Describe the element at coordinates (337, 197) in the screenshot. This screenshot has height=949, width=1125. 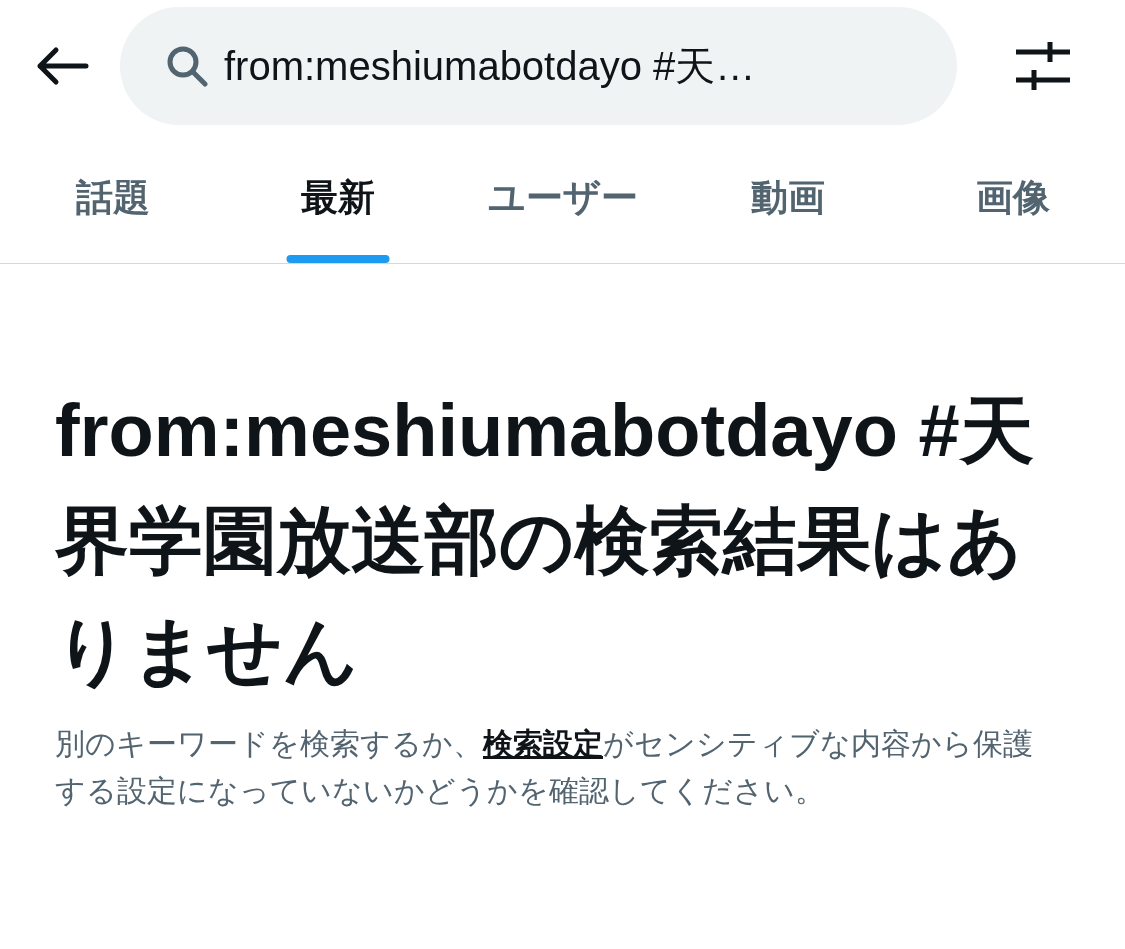
I see `tab: 最新` at that location.